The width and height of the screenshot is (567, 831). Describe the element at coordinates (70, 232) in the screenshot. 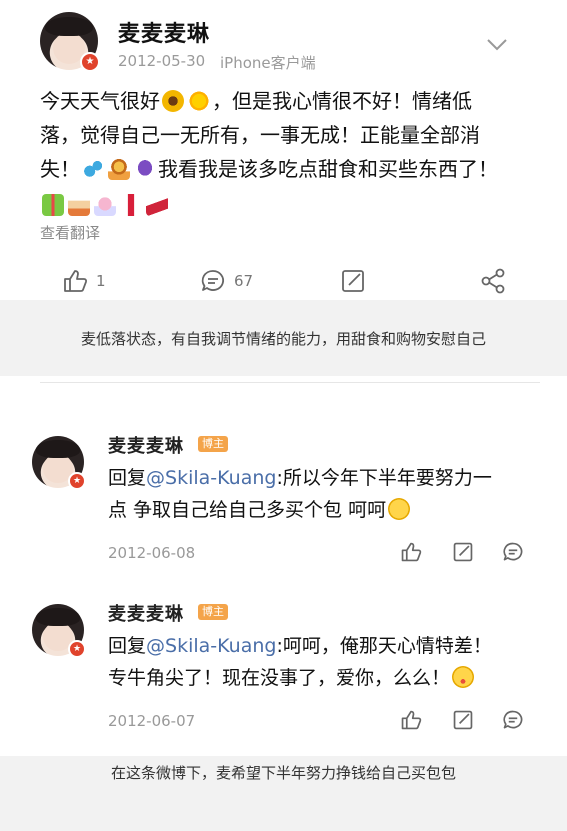

I see `view-translation-link: 查看翻译` at that location.